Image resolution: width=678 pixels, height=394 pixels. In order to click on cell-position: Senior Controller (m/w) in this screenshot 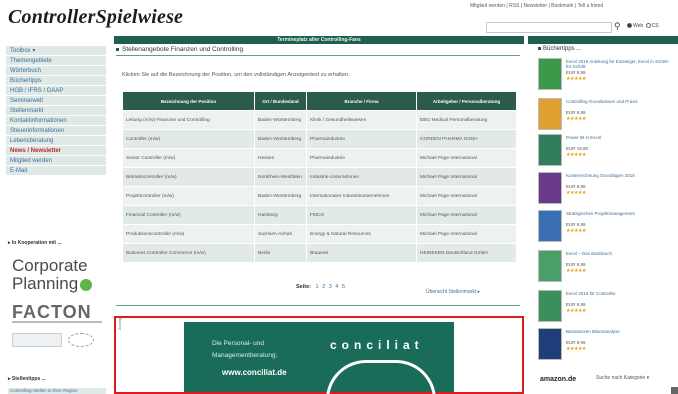, I will do `click(188, 158)`.